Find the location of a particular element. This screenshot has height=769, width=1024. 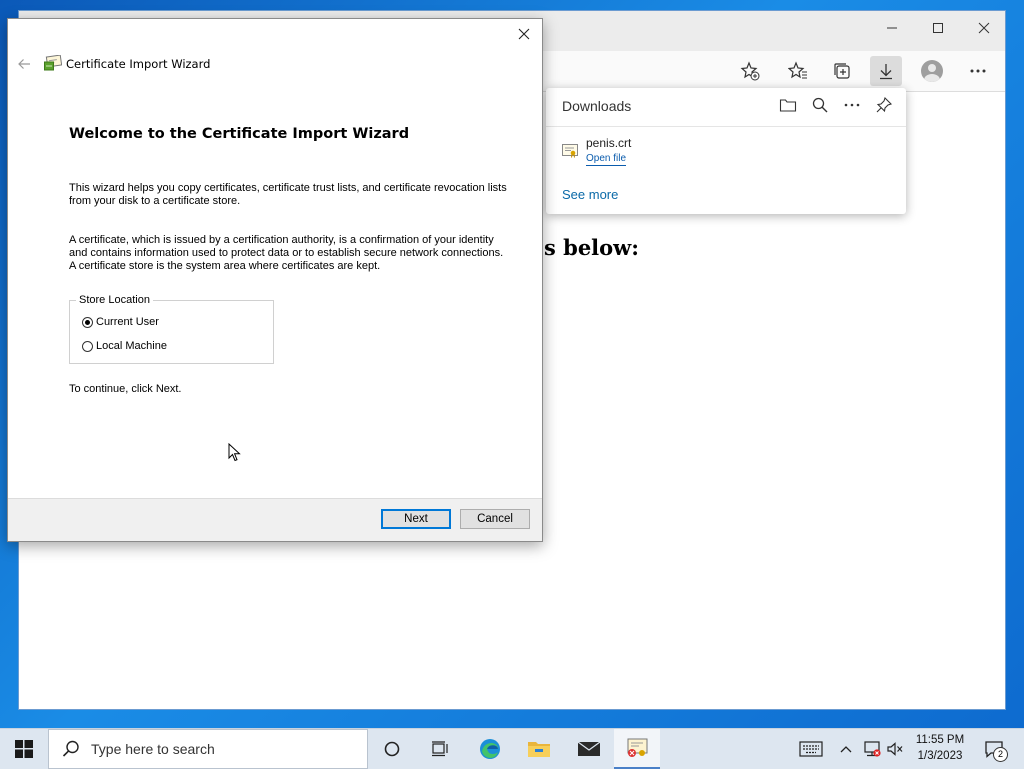

taskbar-search-box: Type here to search is located at coordinates (208, 749).